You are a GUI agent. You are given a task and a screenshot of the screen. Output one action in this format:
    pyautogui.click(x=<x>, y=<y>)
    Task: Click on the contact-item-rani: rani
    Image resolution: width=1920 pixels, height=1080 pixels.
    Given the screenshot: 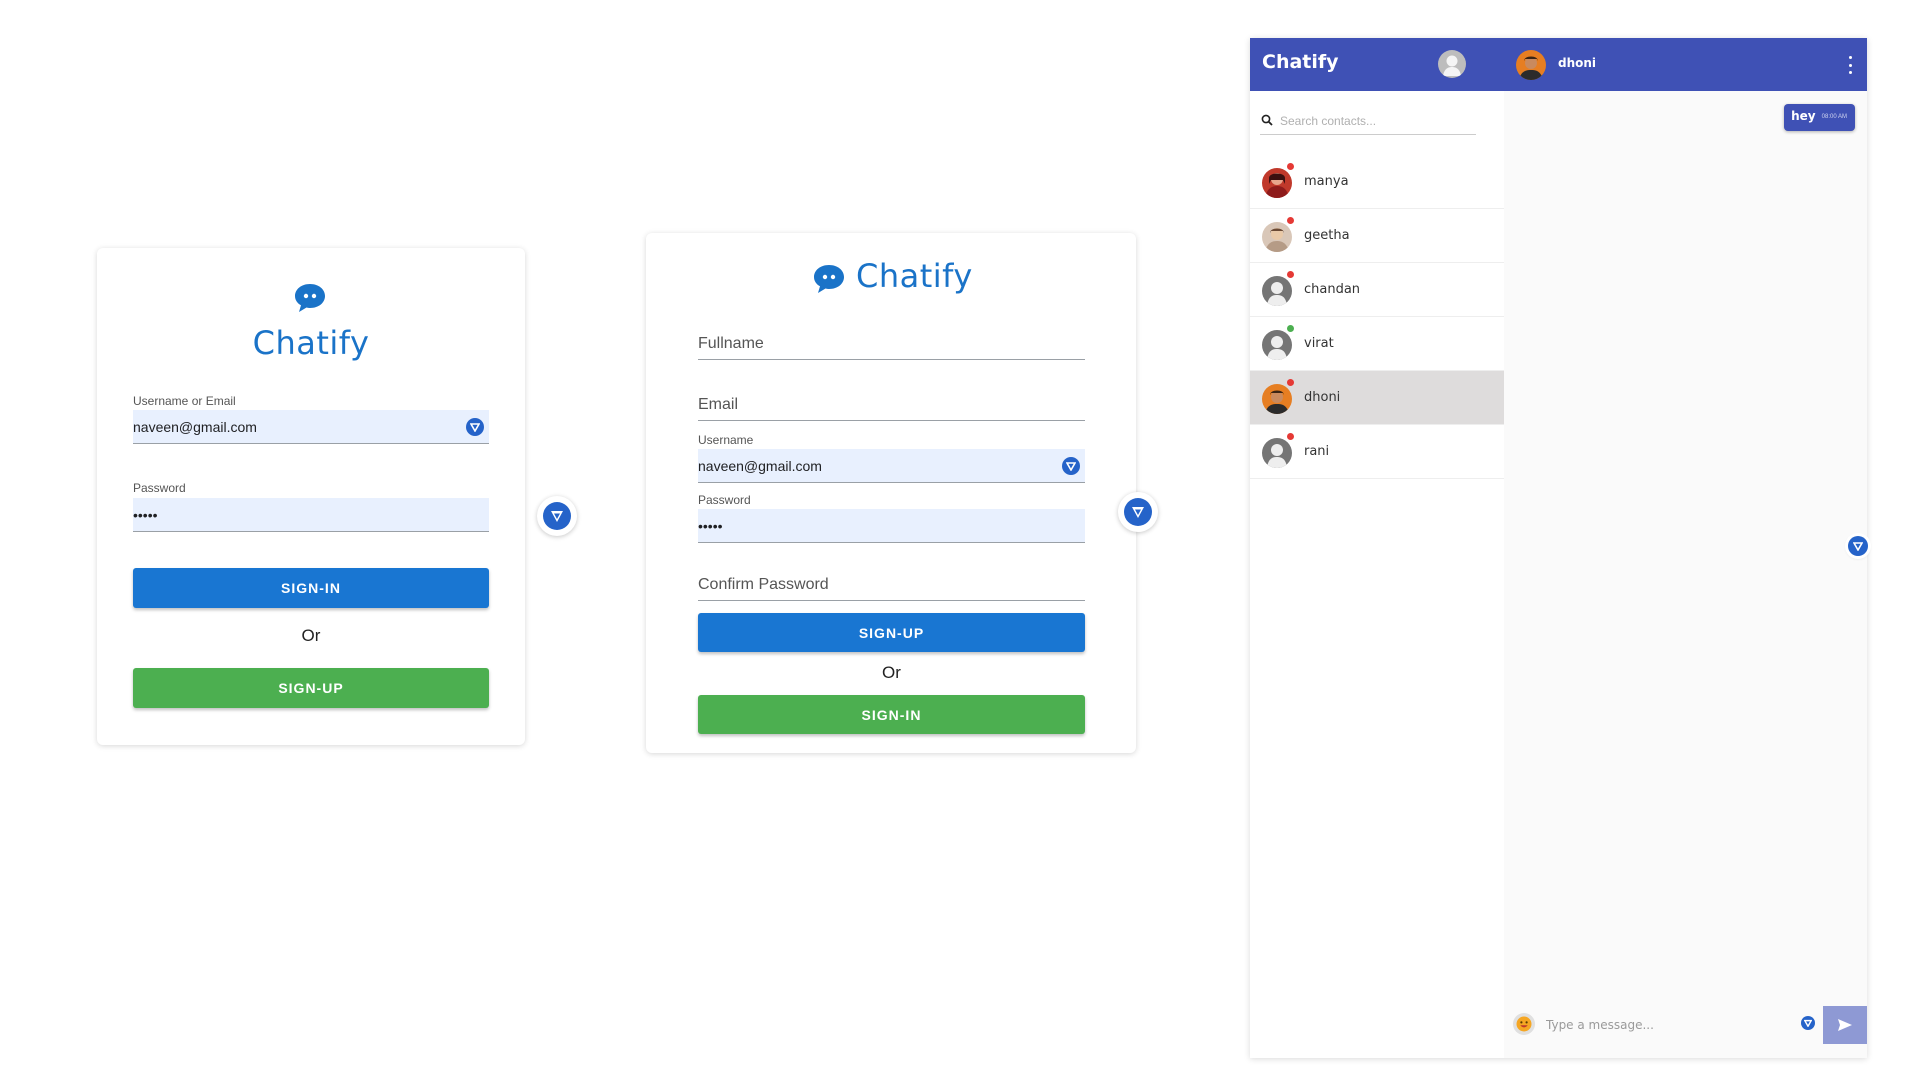 What is the action you would take?
    pyautogui.click(x=1377, y=452)
    